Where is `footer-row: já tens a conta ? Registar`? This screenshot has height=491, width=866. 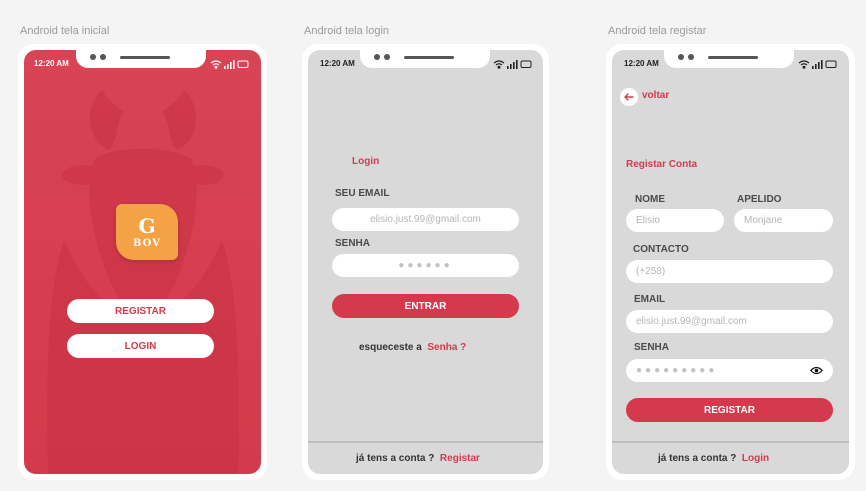
footer-row: já tens a conta ? Registar is located at coordinates (418, 458).